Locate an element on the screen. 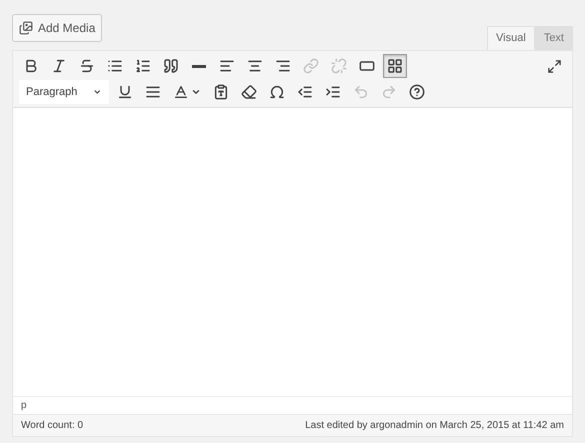 The height and width of the screenshot is (443, 585). italic-icon is located at coordinates (59, 66).